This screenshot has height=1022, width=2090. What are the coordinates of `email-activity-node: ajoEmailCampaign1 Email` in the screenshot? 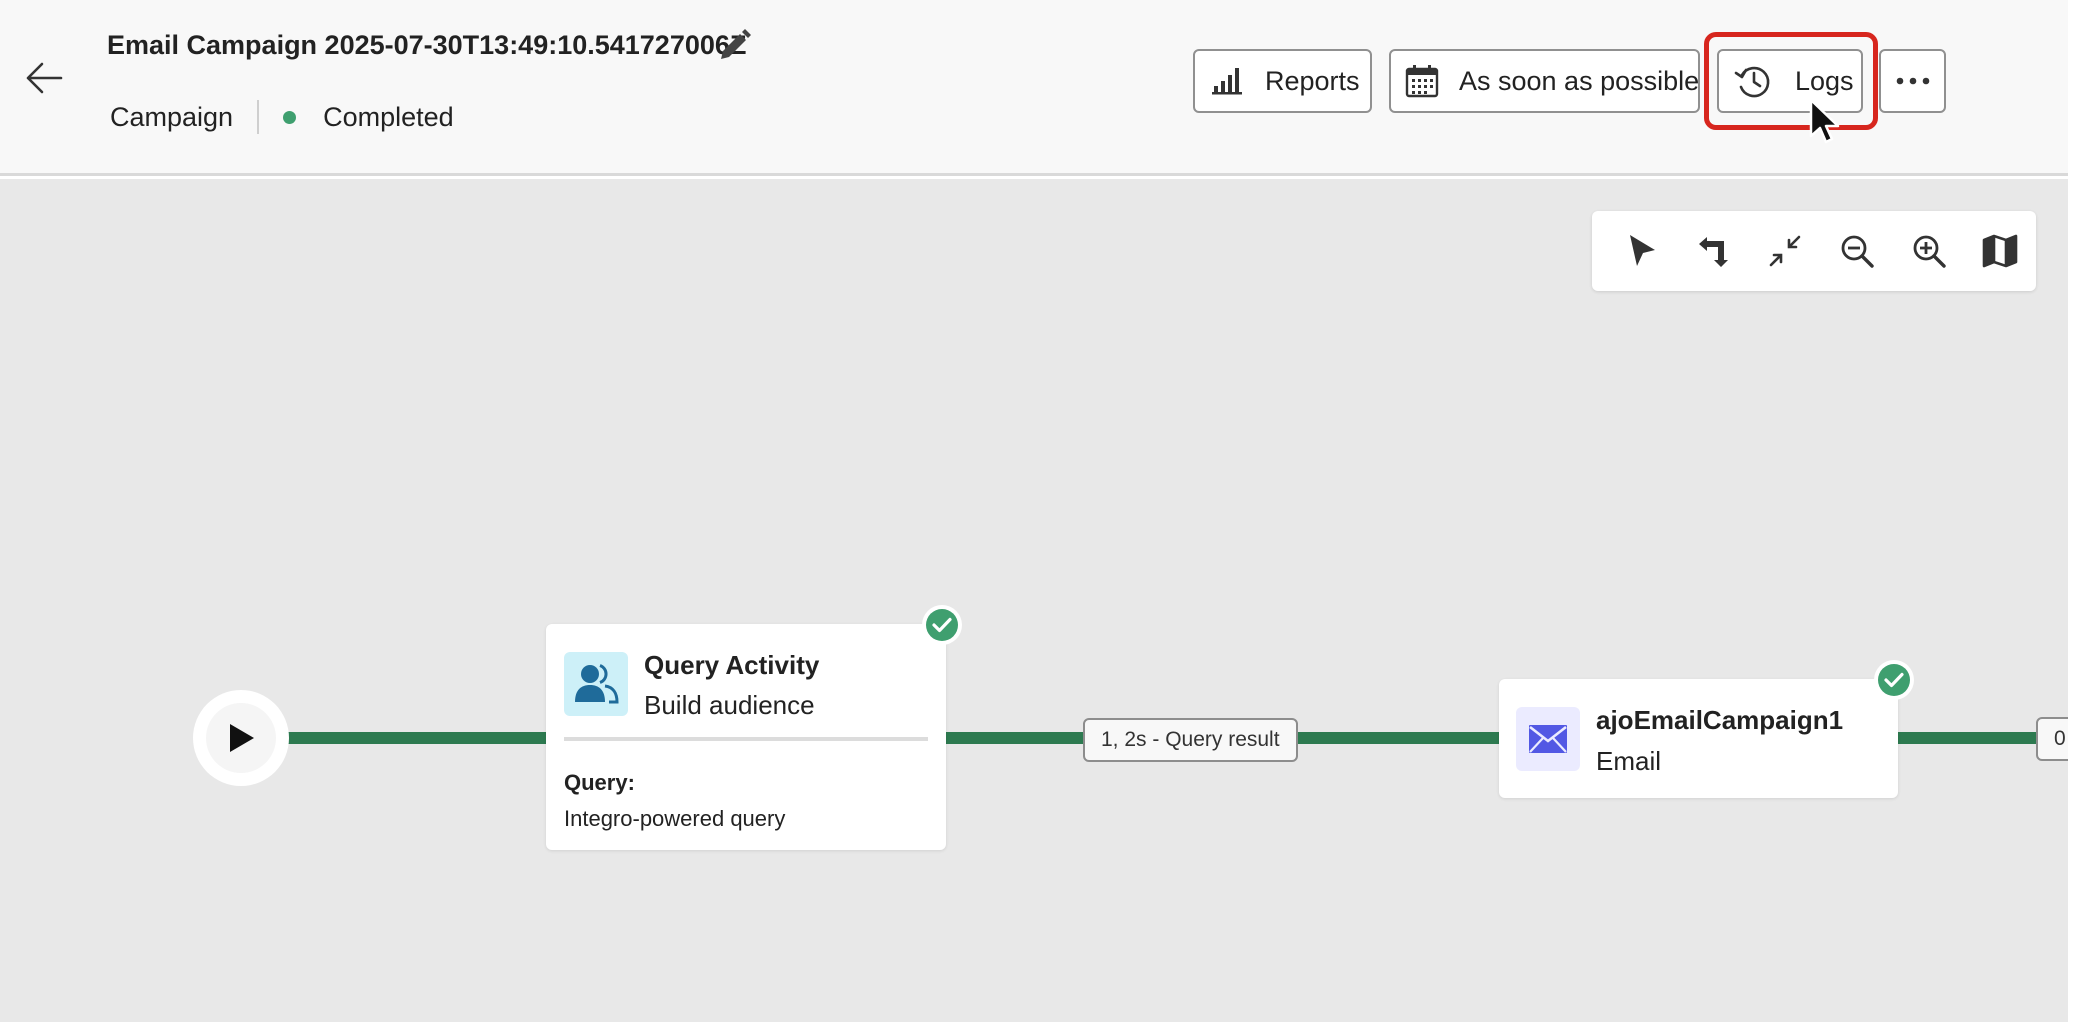 It's located at (1698, 738).